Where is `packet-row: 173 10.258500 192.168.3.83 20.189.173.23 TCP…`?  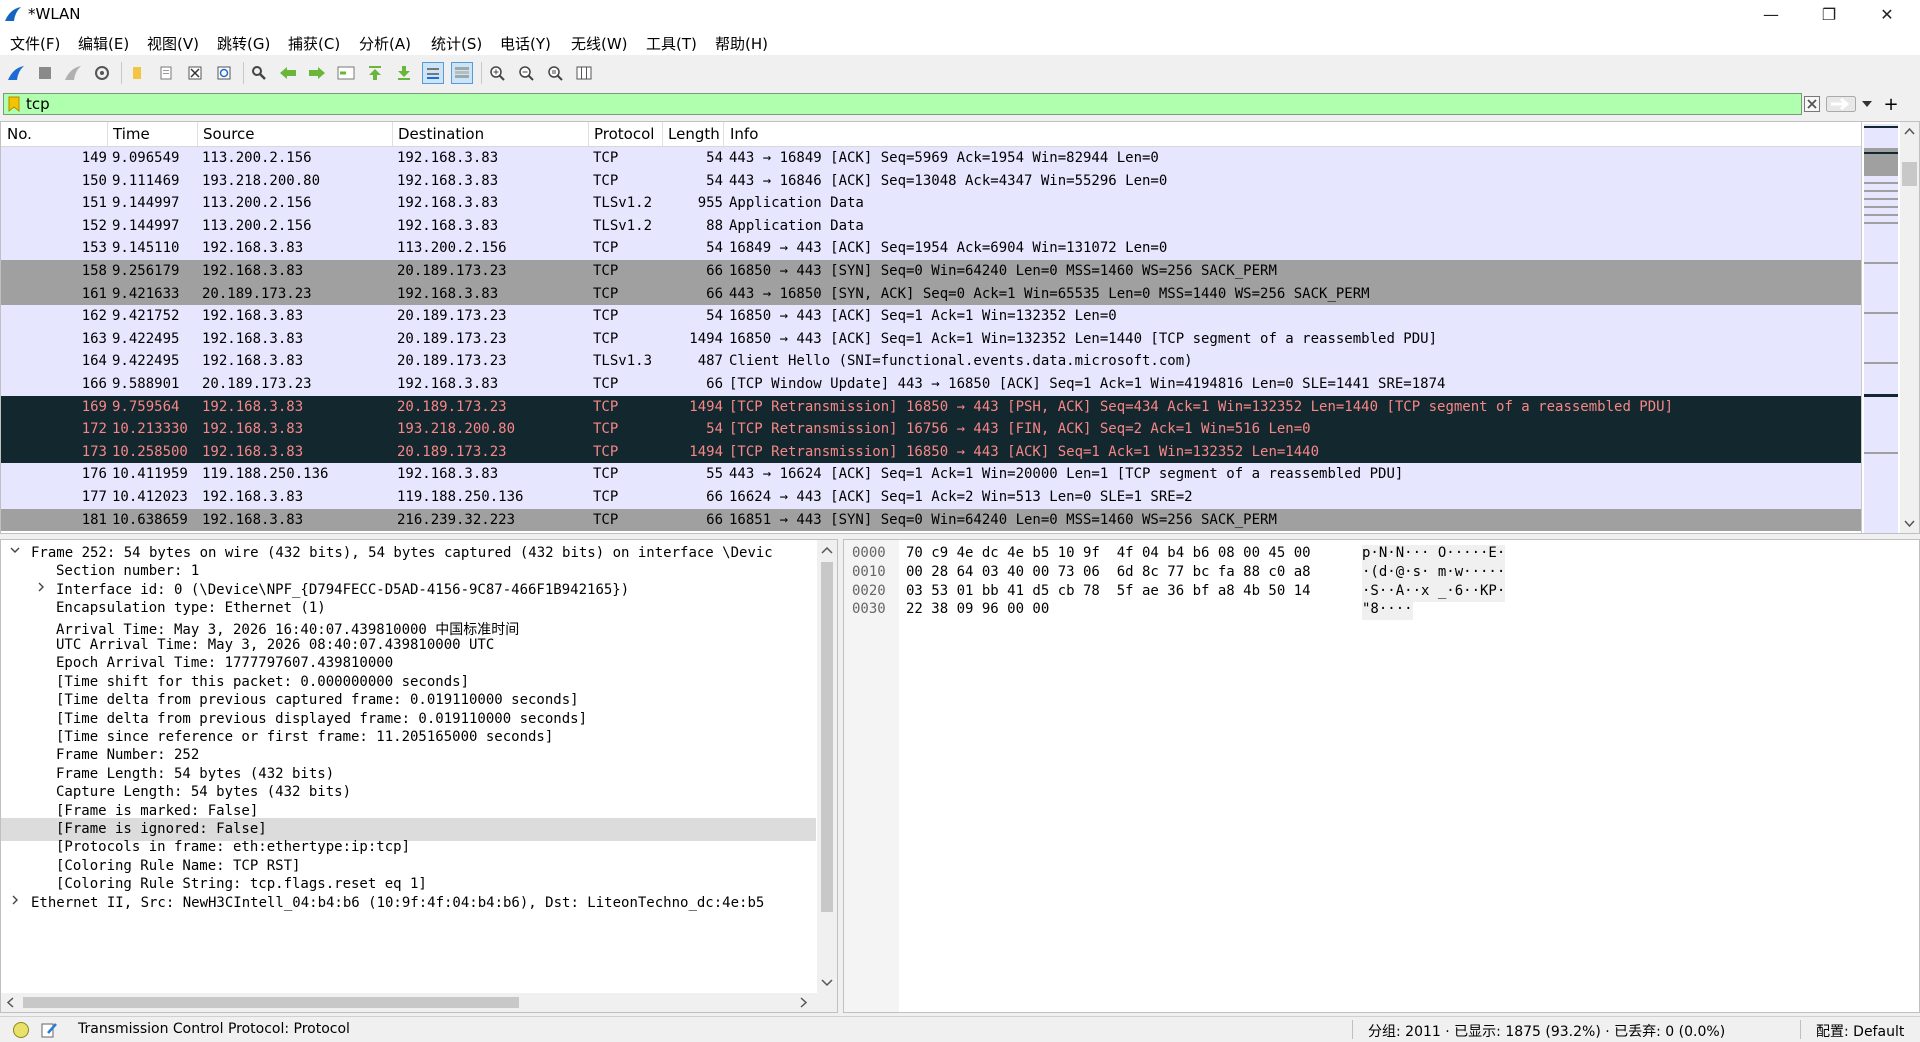 packet-row: 173 10.258500 192.168.3.83 20.189.173.23 TCP… is located at coordinates (931, 452).